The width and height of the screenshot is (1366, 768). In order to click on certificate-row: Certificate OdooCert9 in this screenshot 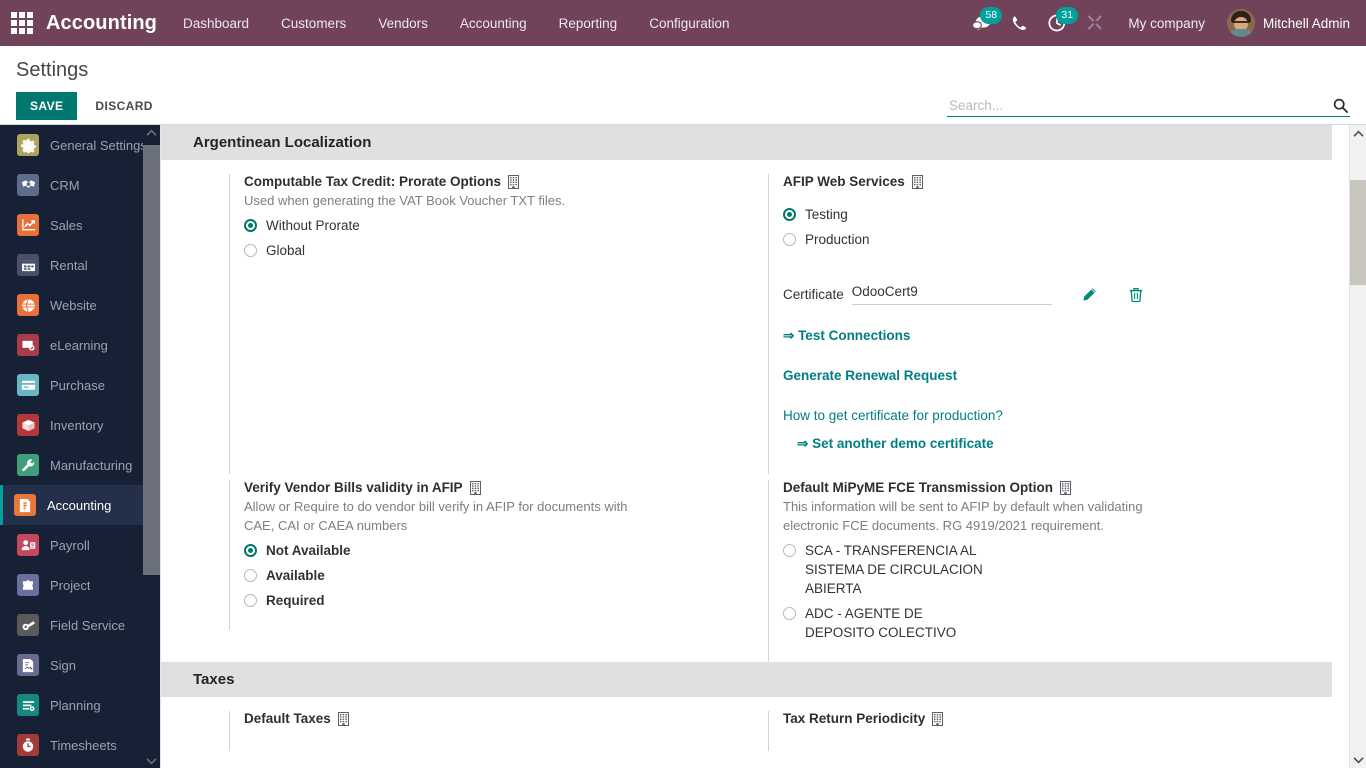, I will do `click(1058, 294)`.